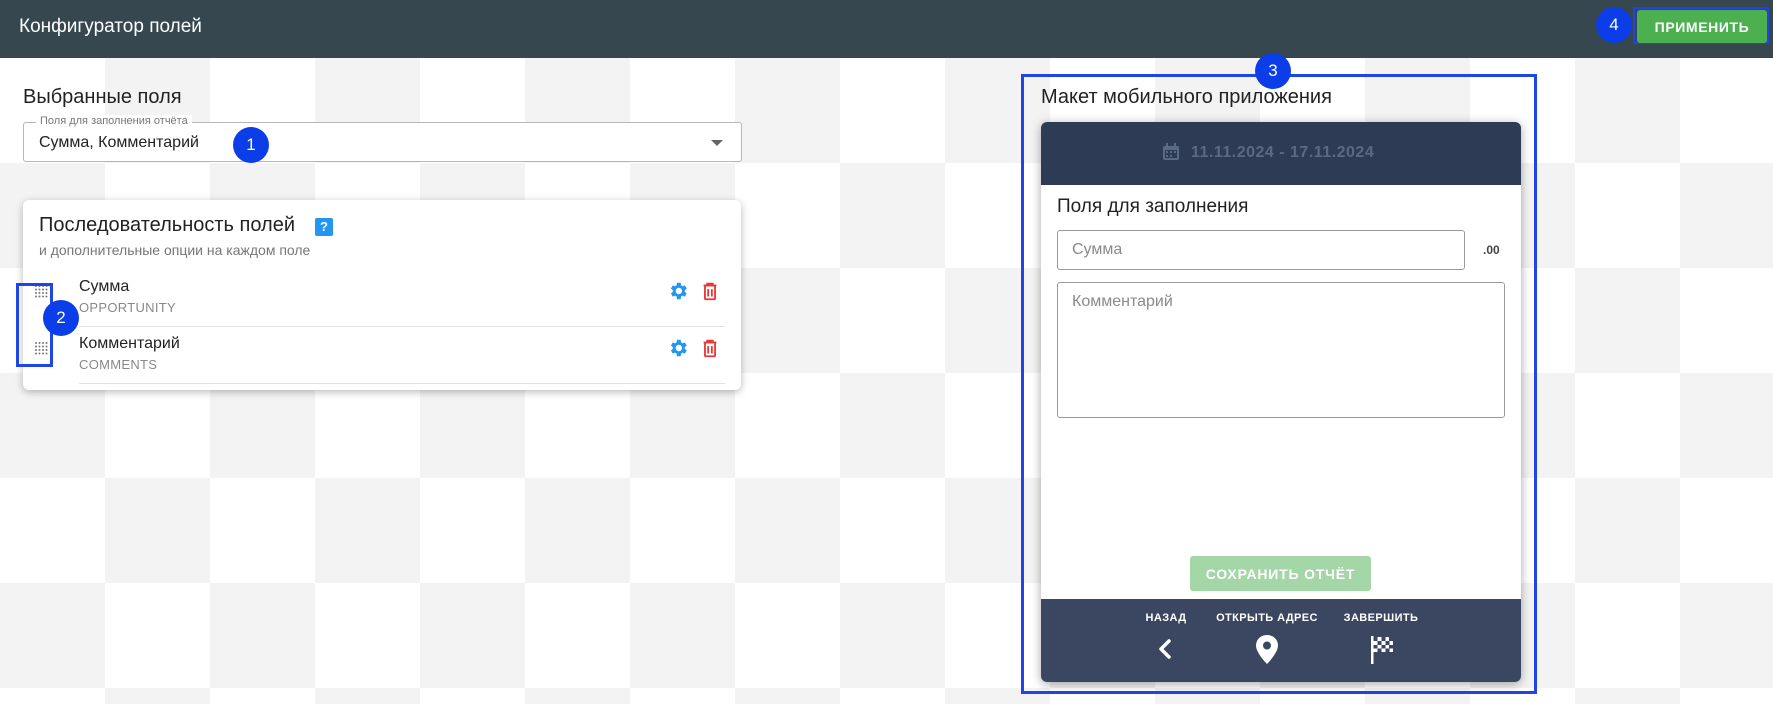 The height and width of the screenshot is (704, 1773). I want to click on nav-open-address: ОТКРЫТЬ АДРЕС, so click(1267, 640).